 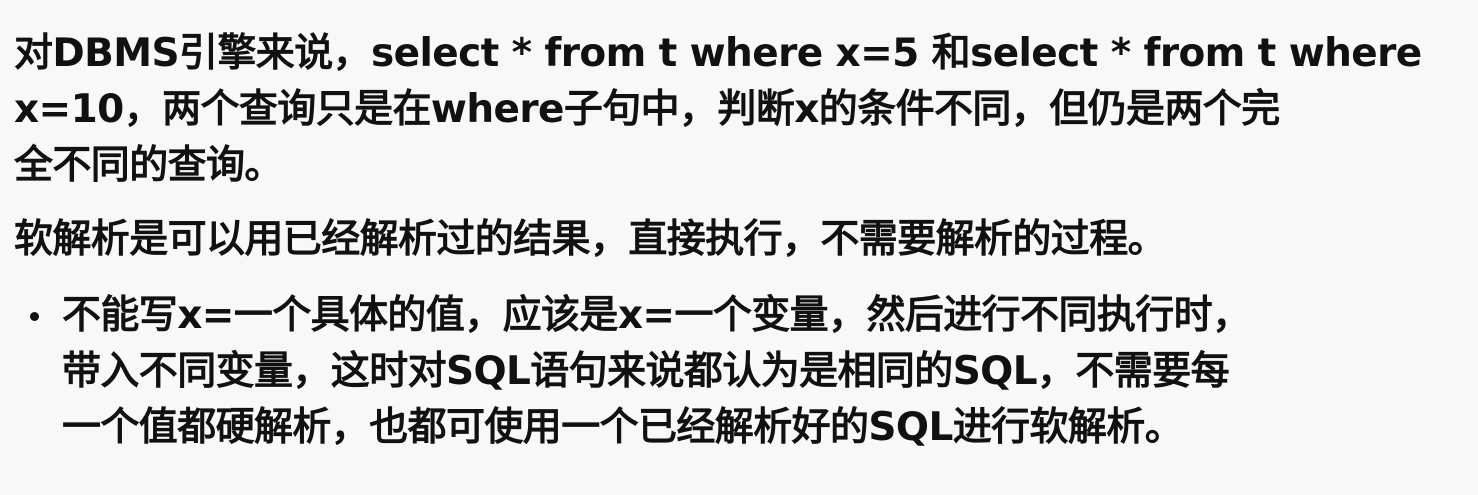 What do you see at coordinates (34, 316) in the screenshot?
I see `bullet-dot-icon` at bounding box center [34, 316].